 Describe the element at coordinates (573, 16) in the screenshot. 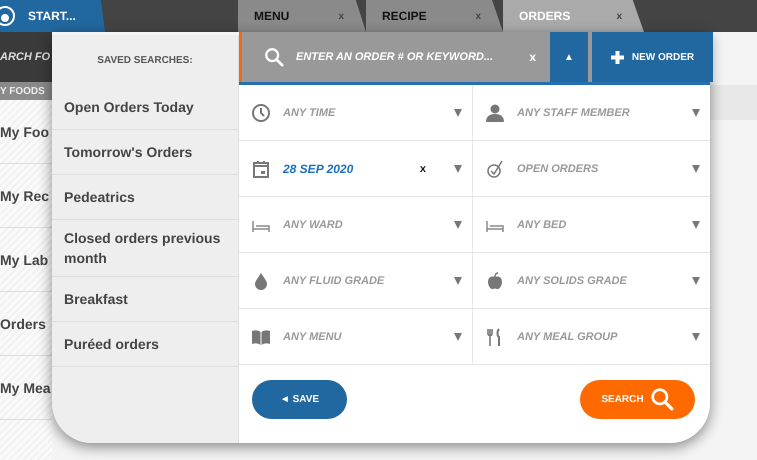

I see `tab: ORDERS x` at that location.